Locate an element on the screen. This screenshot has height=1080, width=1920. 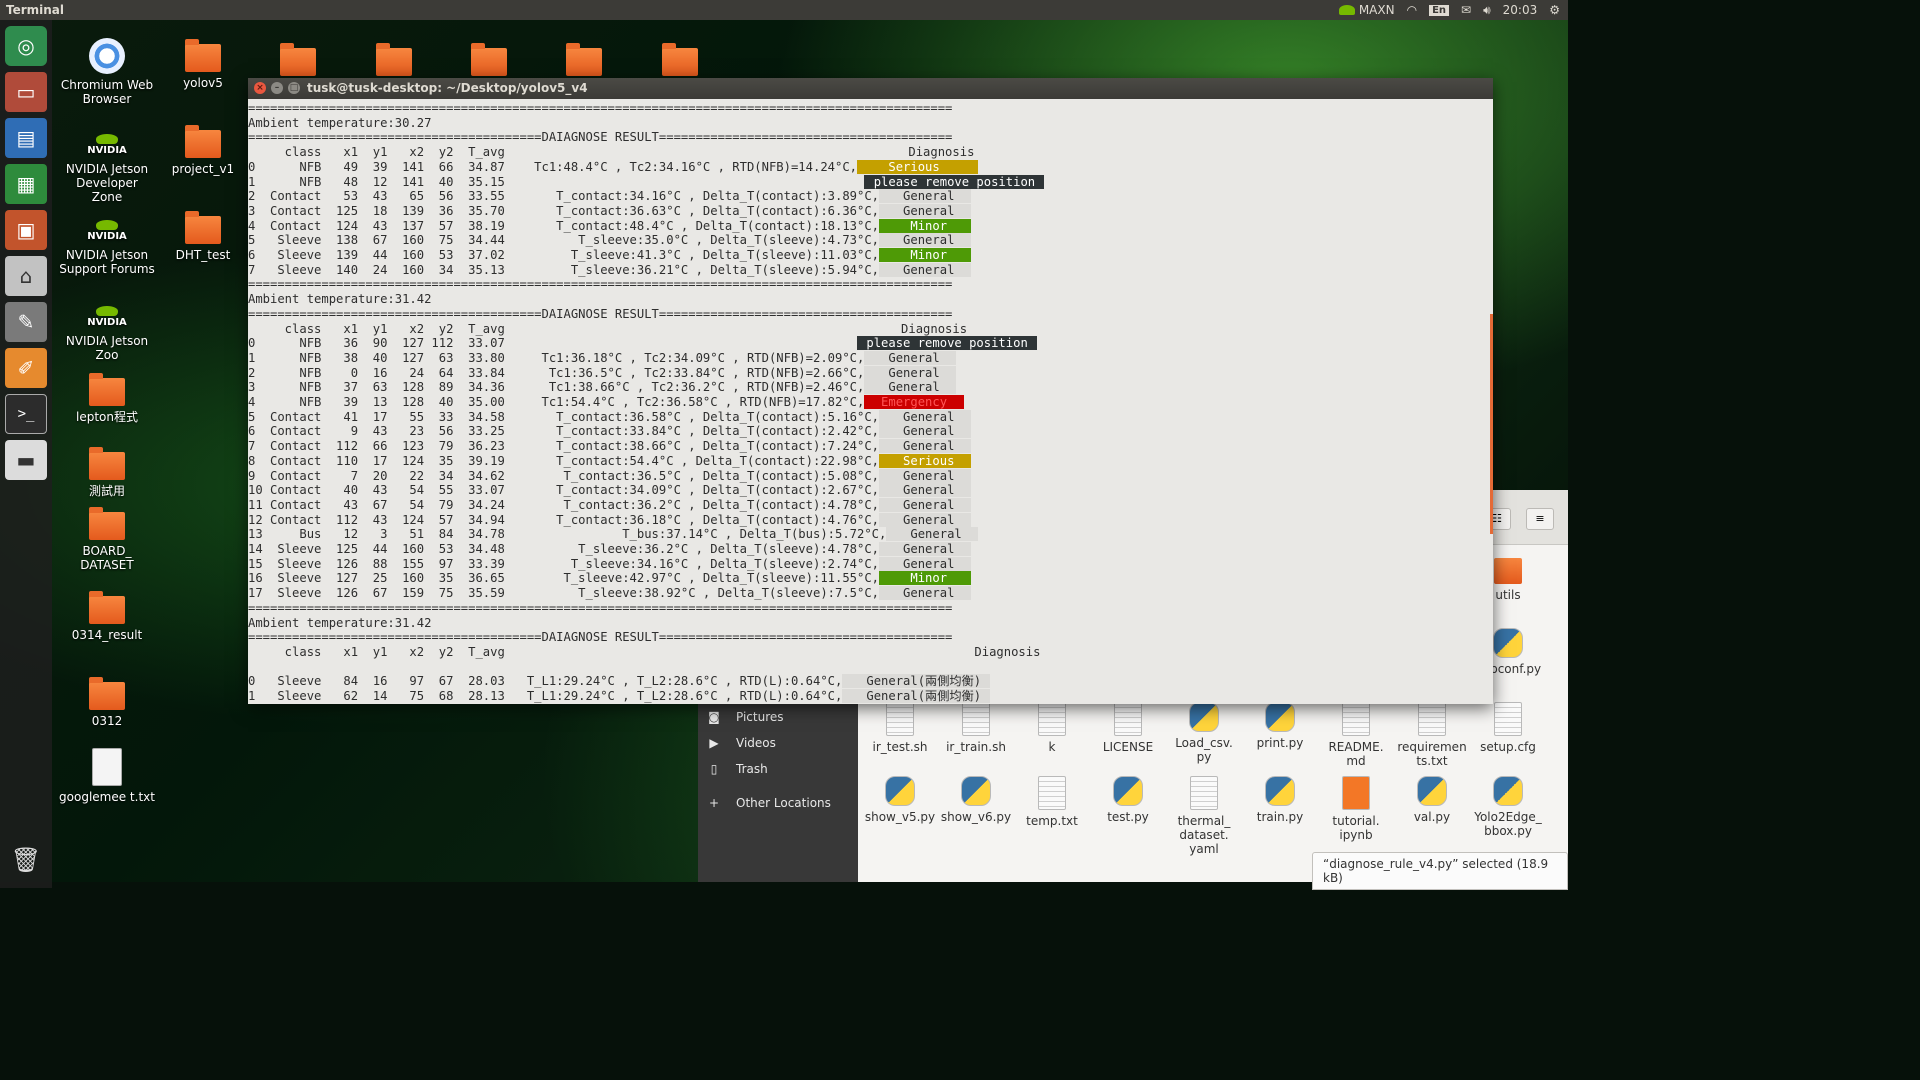
desktop-icon-dht-test: DHT_test is located at coordinates (203, 236).